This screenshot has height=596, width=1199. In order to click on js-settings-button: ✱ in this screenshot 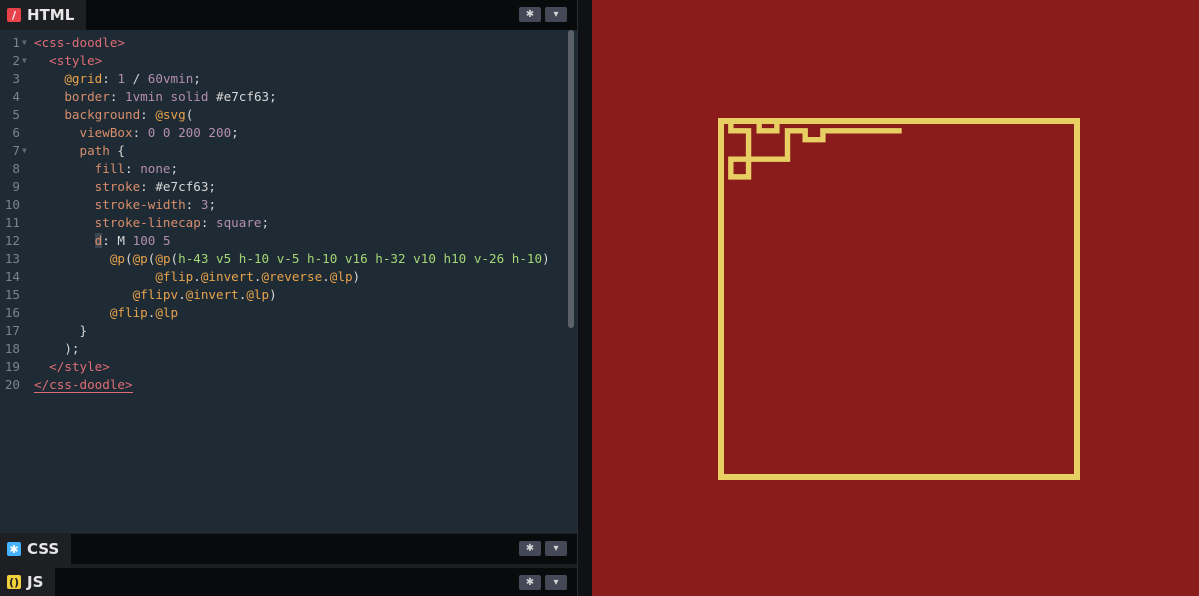, I will do `click(530, 582)`.